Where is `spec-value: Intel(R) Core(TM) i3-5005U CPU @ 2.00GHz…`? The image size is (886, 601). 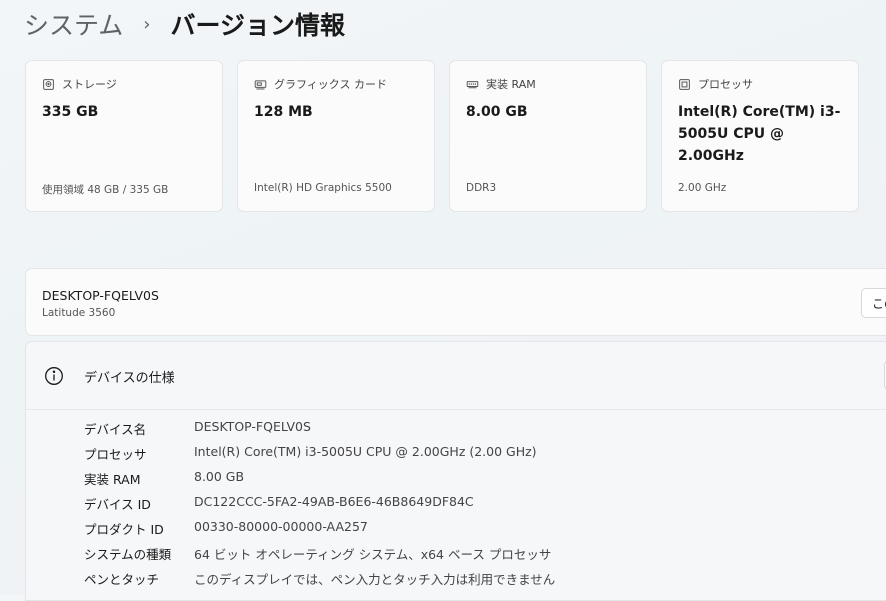 spec-value: Intel(R) Core(TM) i3-5005U CPU @ 2.00GHz… is located at coordinates (365, 451).